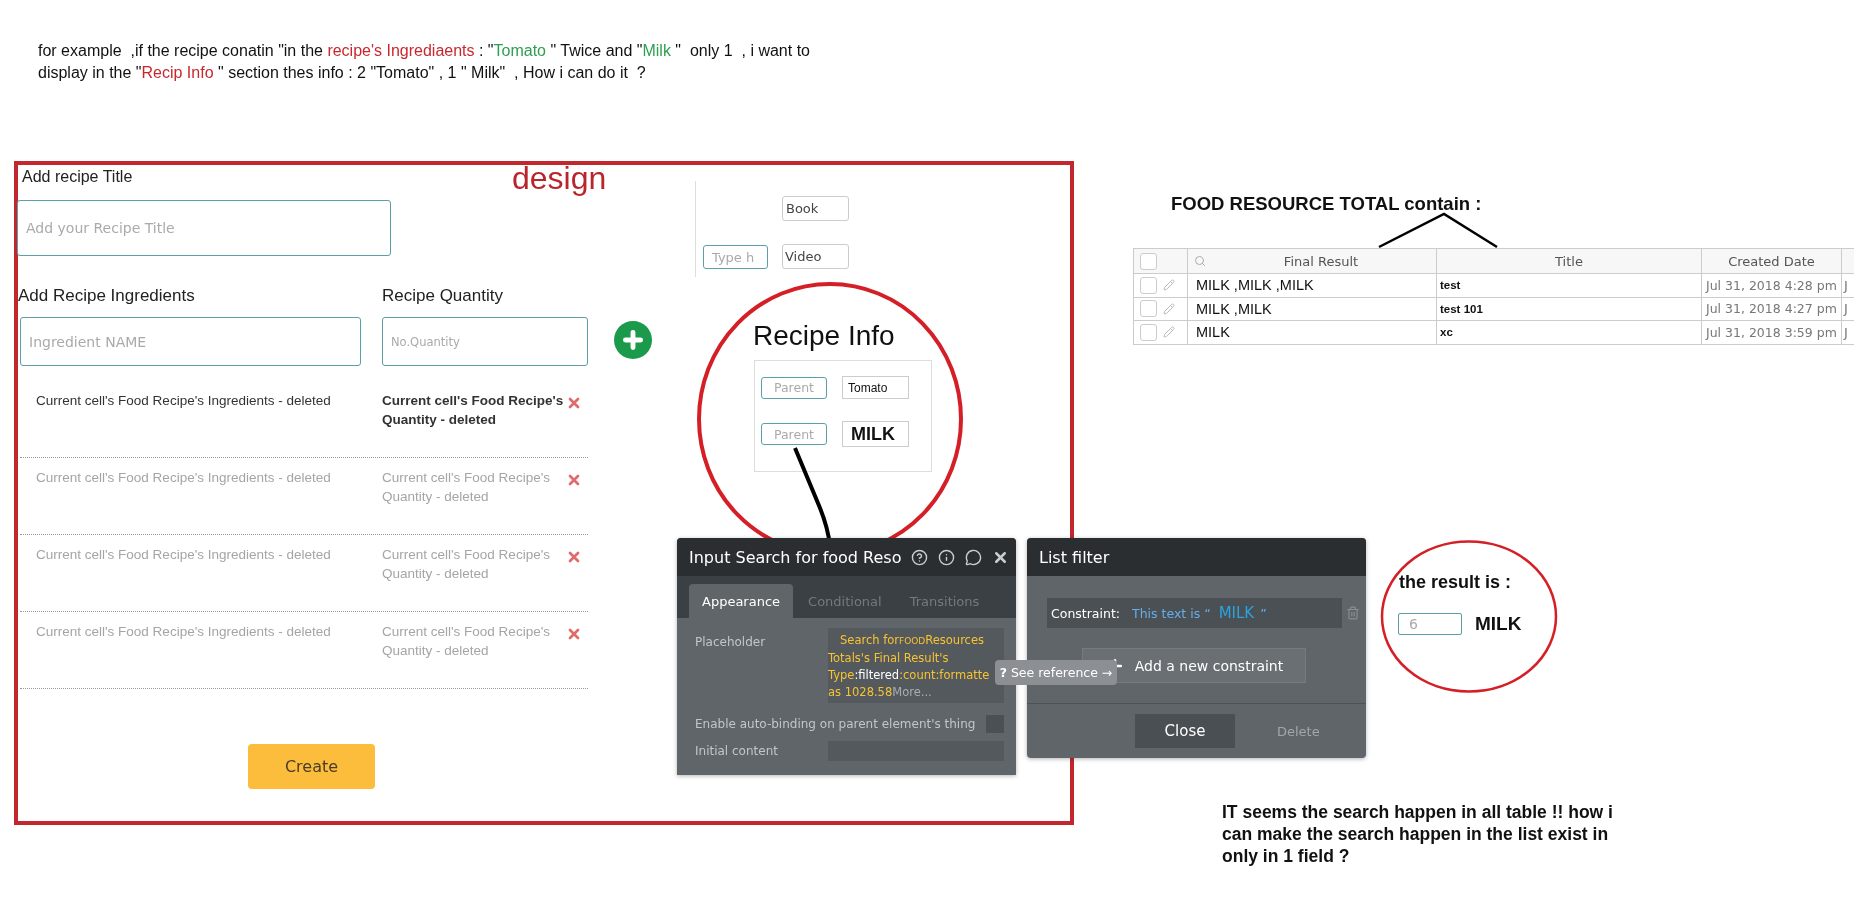  What do you see at coordinates (559, 178) in the screenshot?
I see `design-label: design` at bounding box center [559, 178].